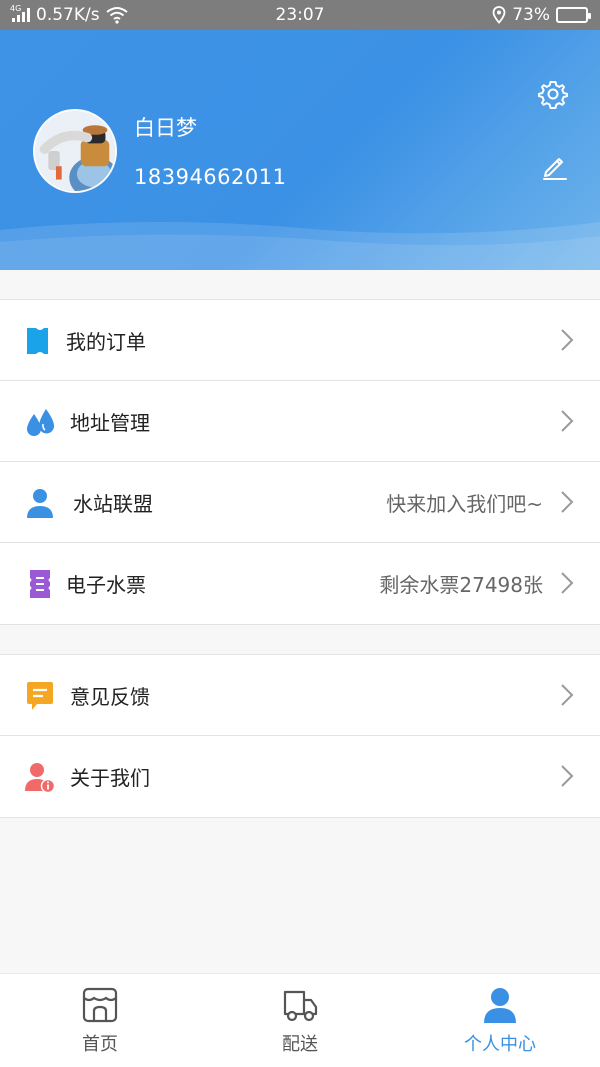 The width and height of the screenshot is (600, 1067). What do you see at coordinates (555, 166) in the screenshot?
I see `edit-pencil-icon` at bounding box center [555, 166].